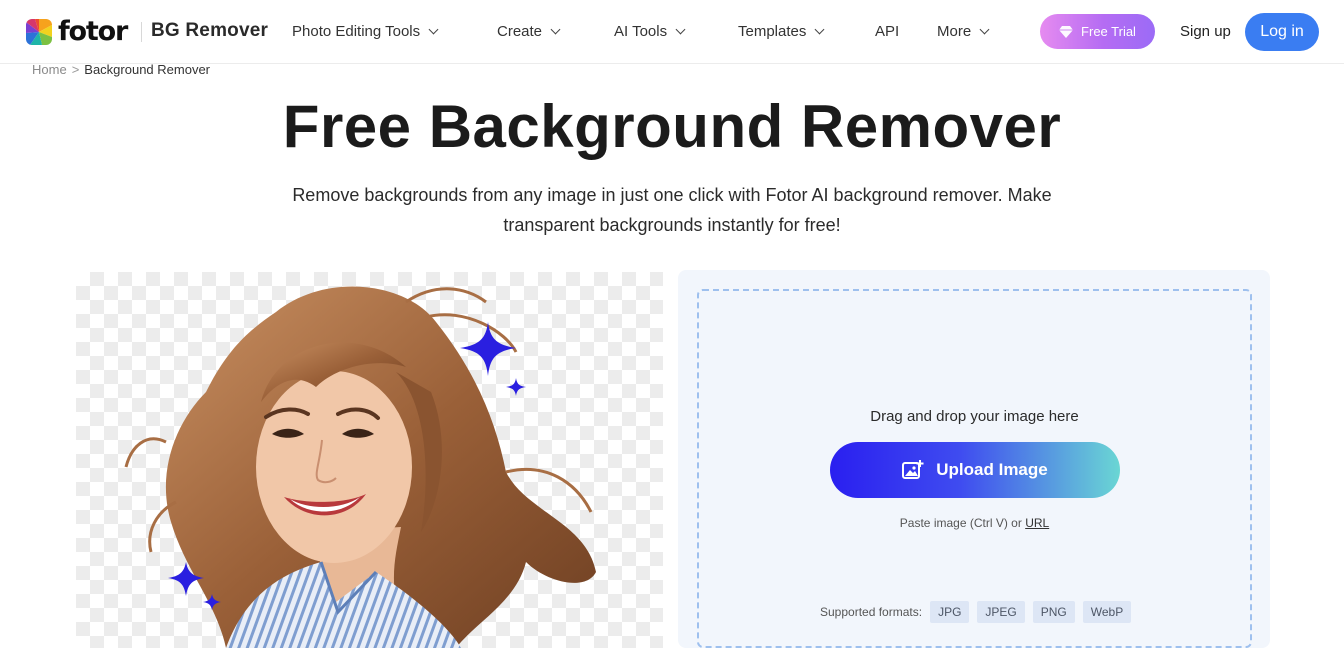 This screenshot has height=648, width=1344. What do you see at coordinates (1001, 612) in the screenshot?
I see `format-badge-jpeg: JPEG` at bounding box center [1001, 612].